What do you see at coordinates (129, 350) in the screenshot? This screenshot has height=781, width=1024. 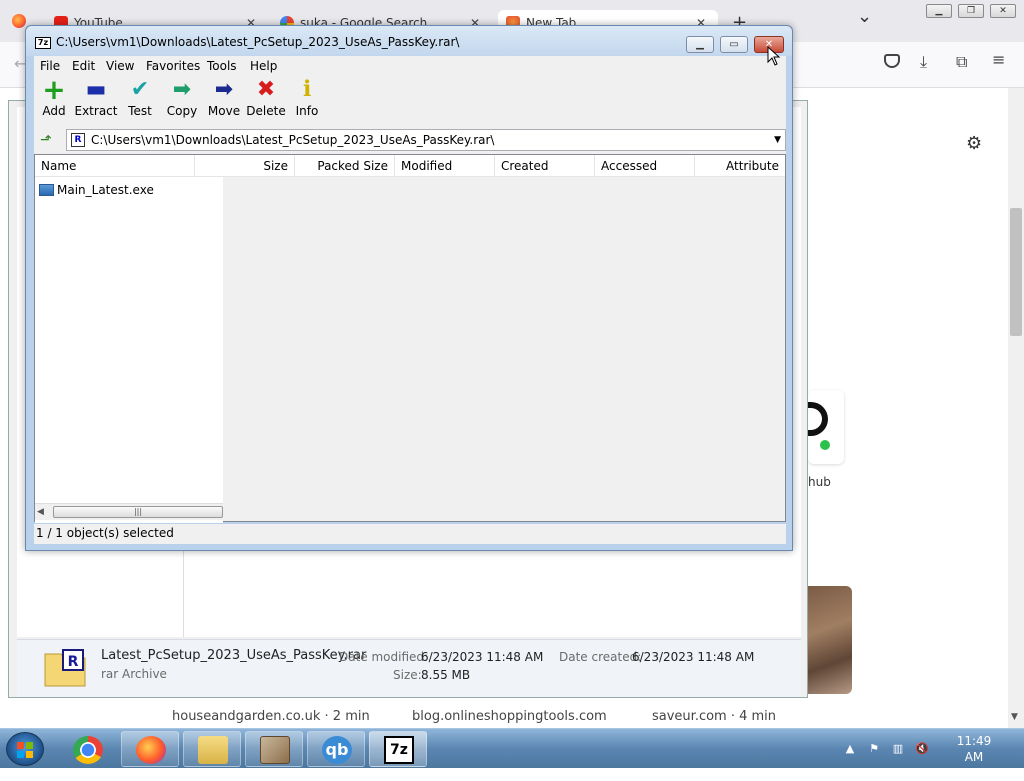 I see `list-body: Main_Latest.exe ◀ |||` at bounding box center [129, 350].